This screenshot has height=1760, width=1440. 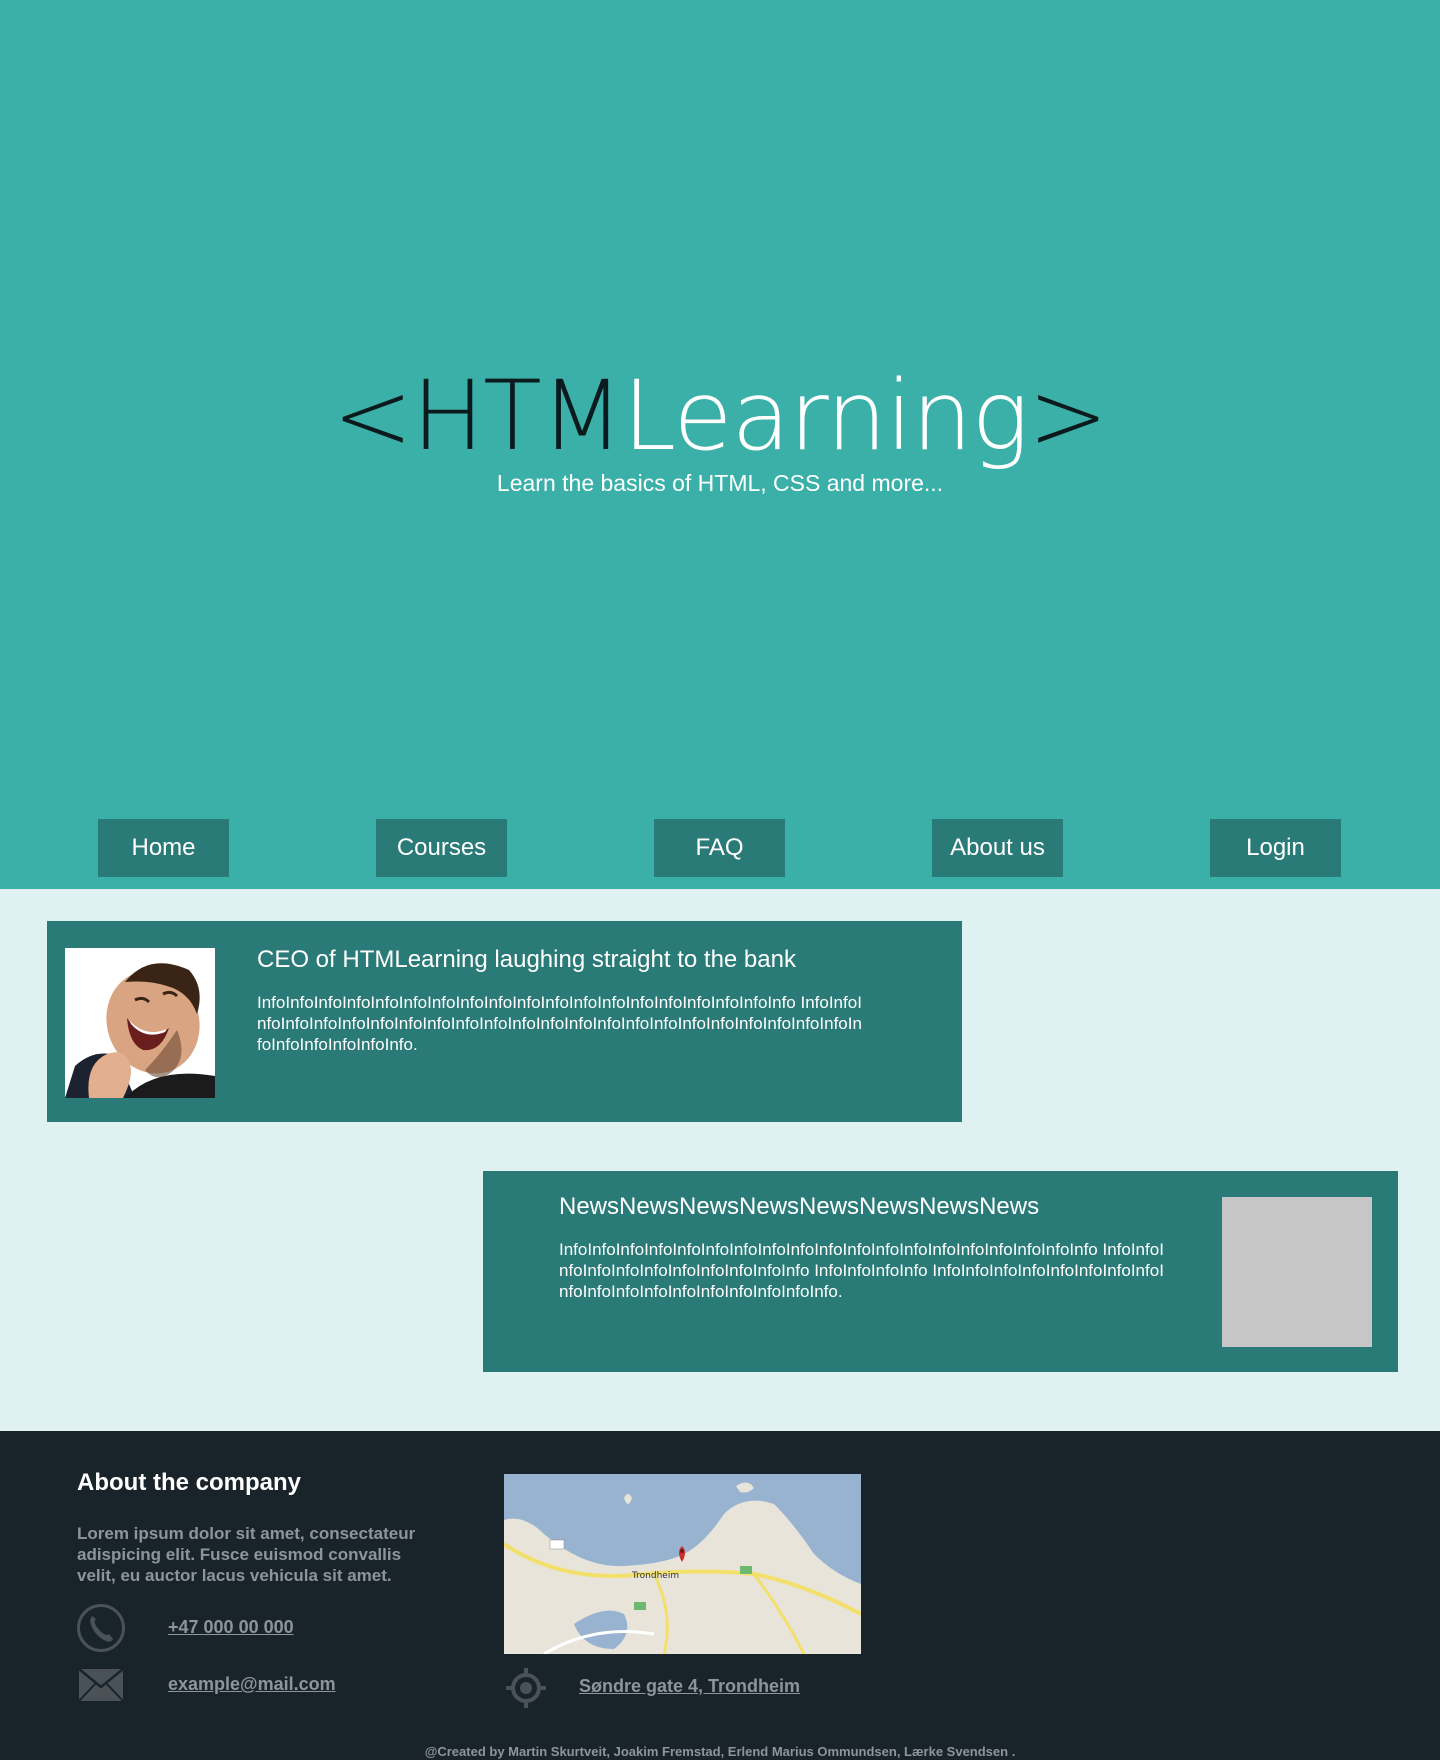 What do you see at coordinates (1068, 416) in the screenshot?
I see `logo-suffix: >` at bounding box center [1068, 416].